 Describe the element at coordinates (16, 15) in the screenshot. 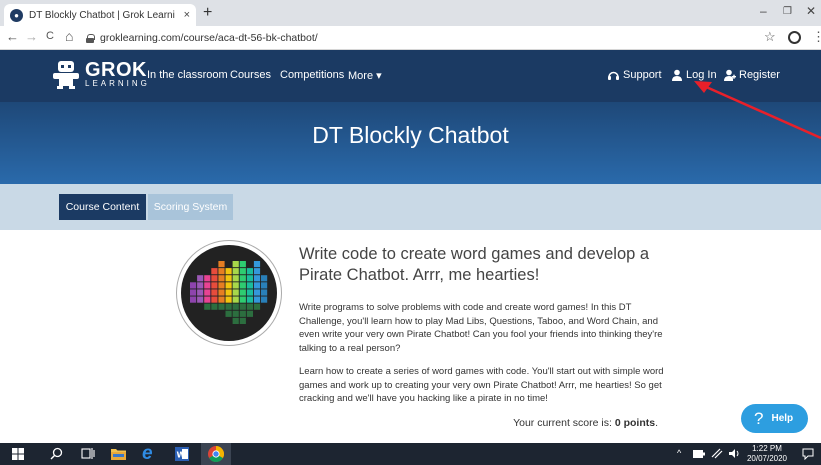

I see `grok-favicon-icon: ●` at that location.